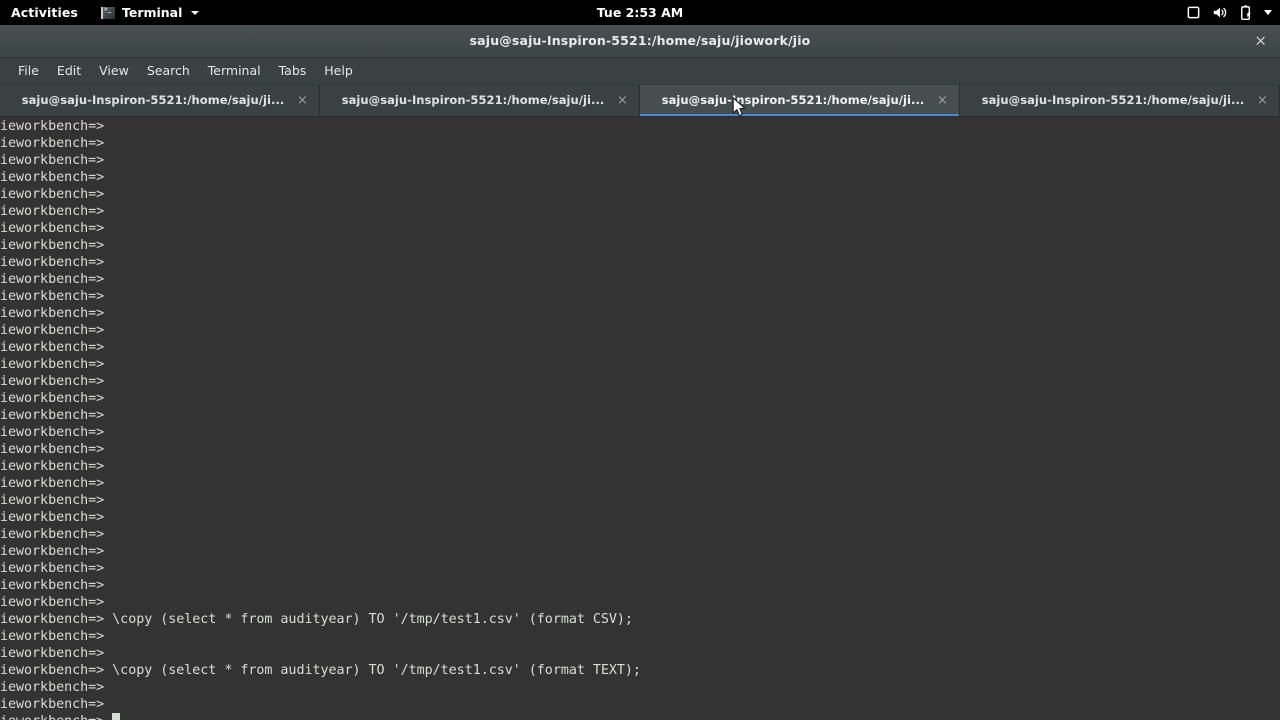 This screenshot has height=720, width=1280. What do you see at coordinates (1260, 40) in the screenshot?
I see `close-icon: ×` at bounding box center [1260, 40].